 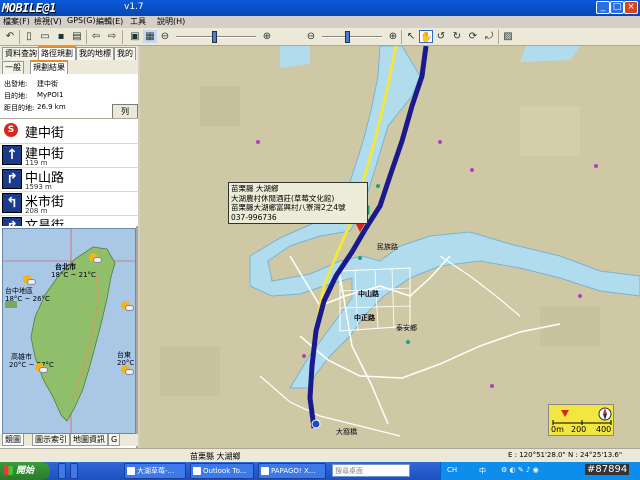 What do you see at coordinates (19, 108) in the screenshot?
I see `distance-label: 距目的地:` at bounding box center [19, 108].